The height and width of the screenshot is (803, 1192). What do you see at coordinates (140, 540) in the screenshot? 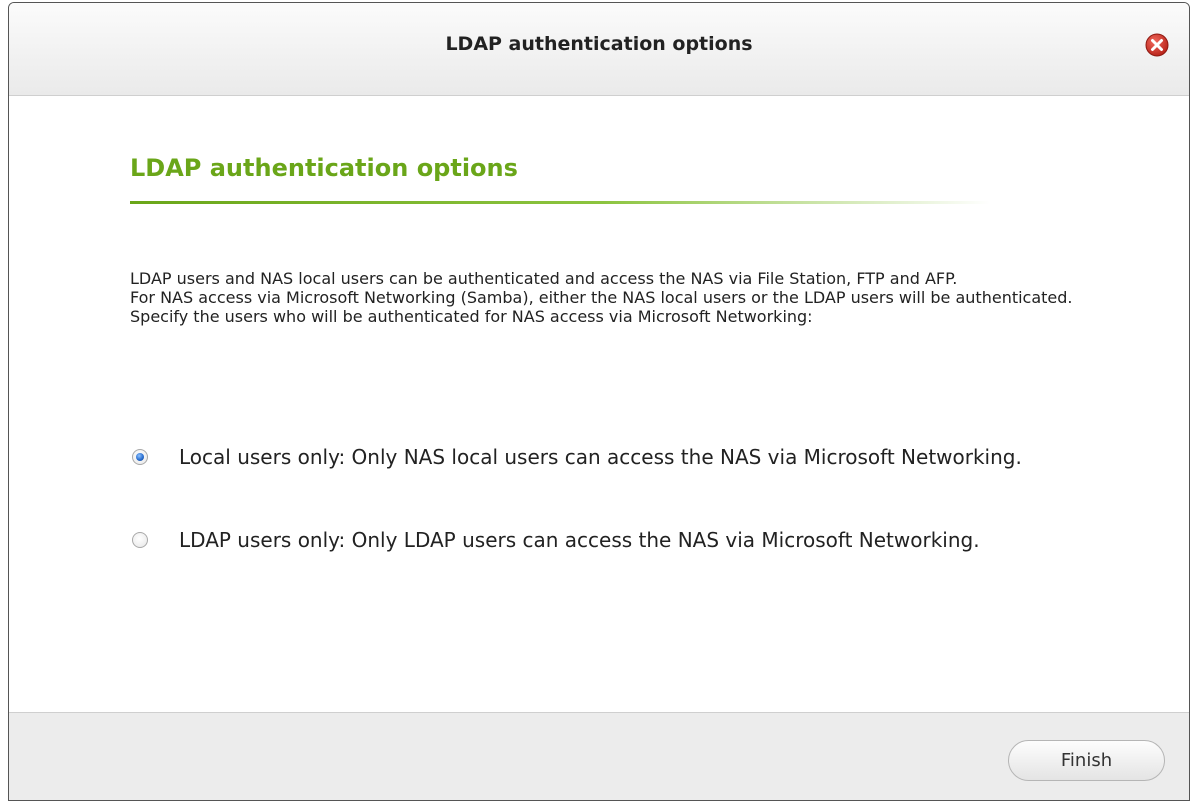
I see `radio-button-ldap-users` at bounding box center [140, 540].